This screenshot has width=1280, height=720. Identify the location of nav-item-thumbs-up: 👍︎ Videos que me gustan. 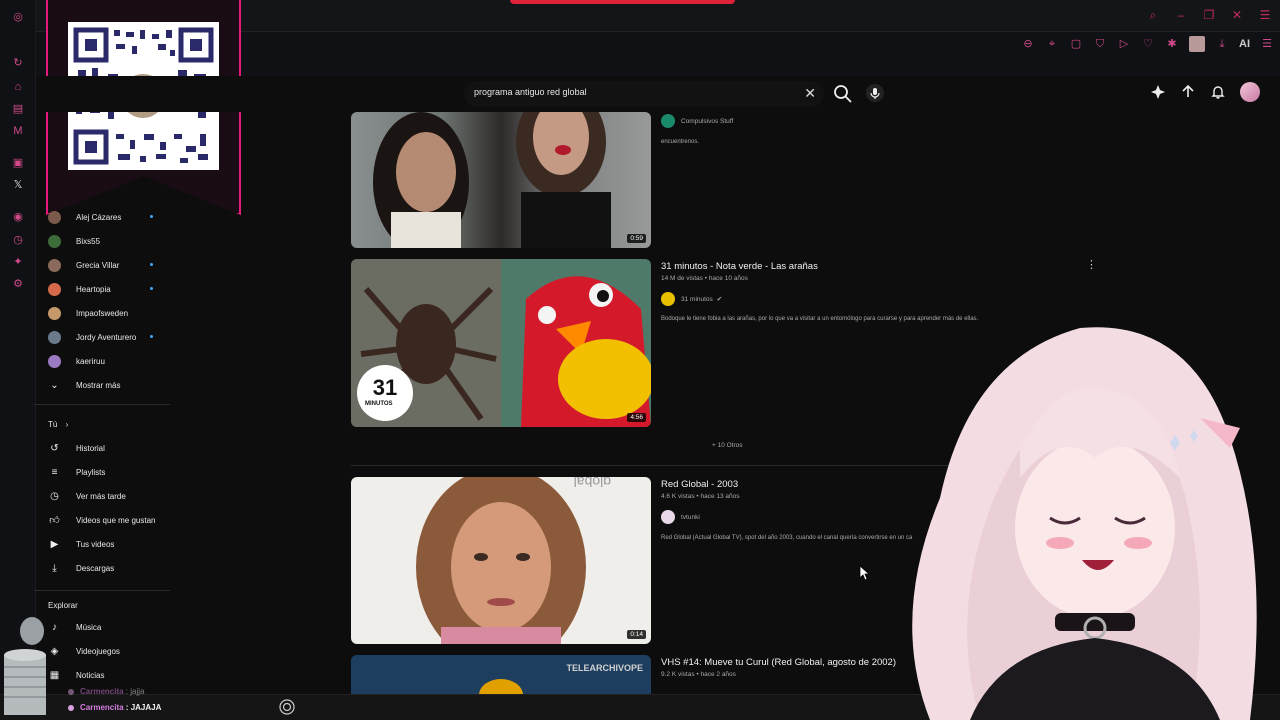
(101, 520).